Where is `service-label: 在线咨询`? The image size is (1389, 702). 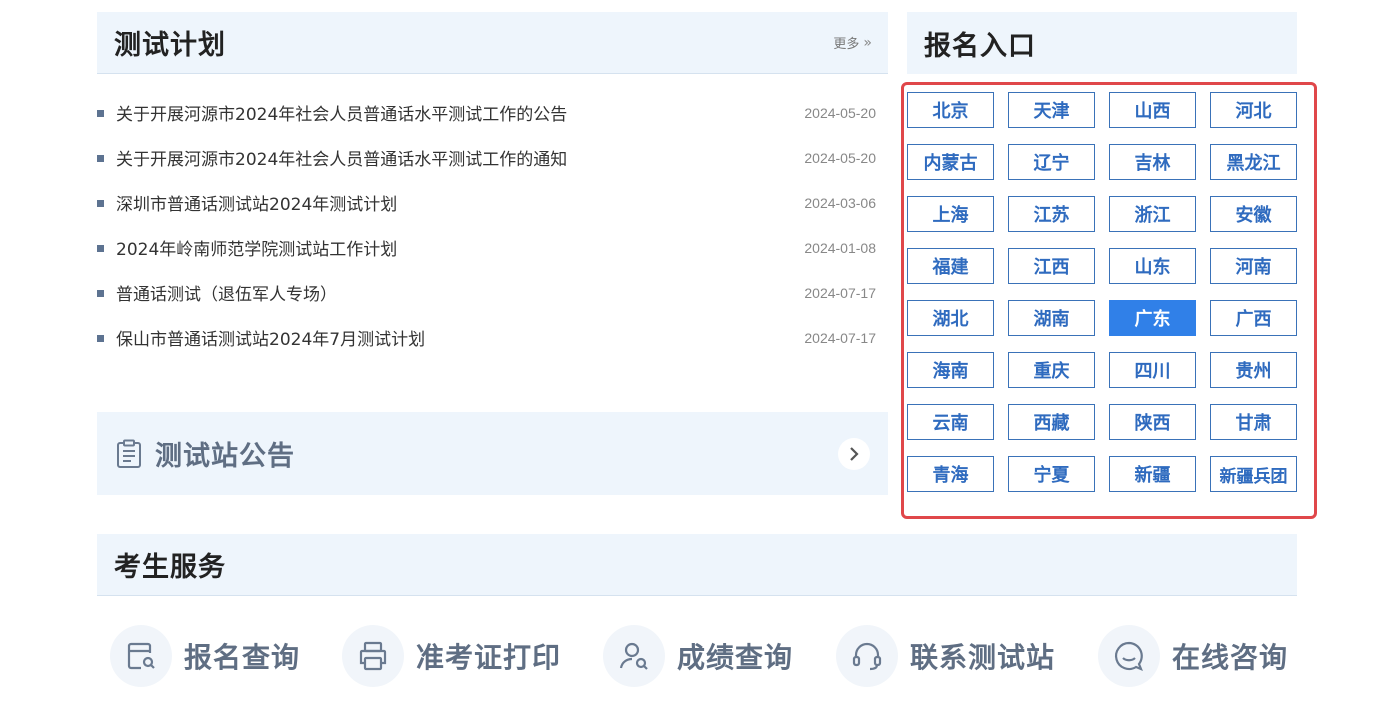
service-label: 在线咨询 is located at coordinates (1230, 657).